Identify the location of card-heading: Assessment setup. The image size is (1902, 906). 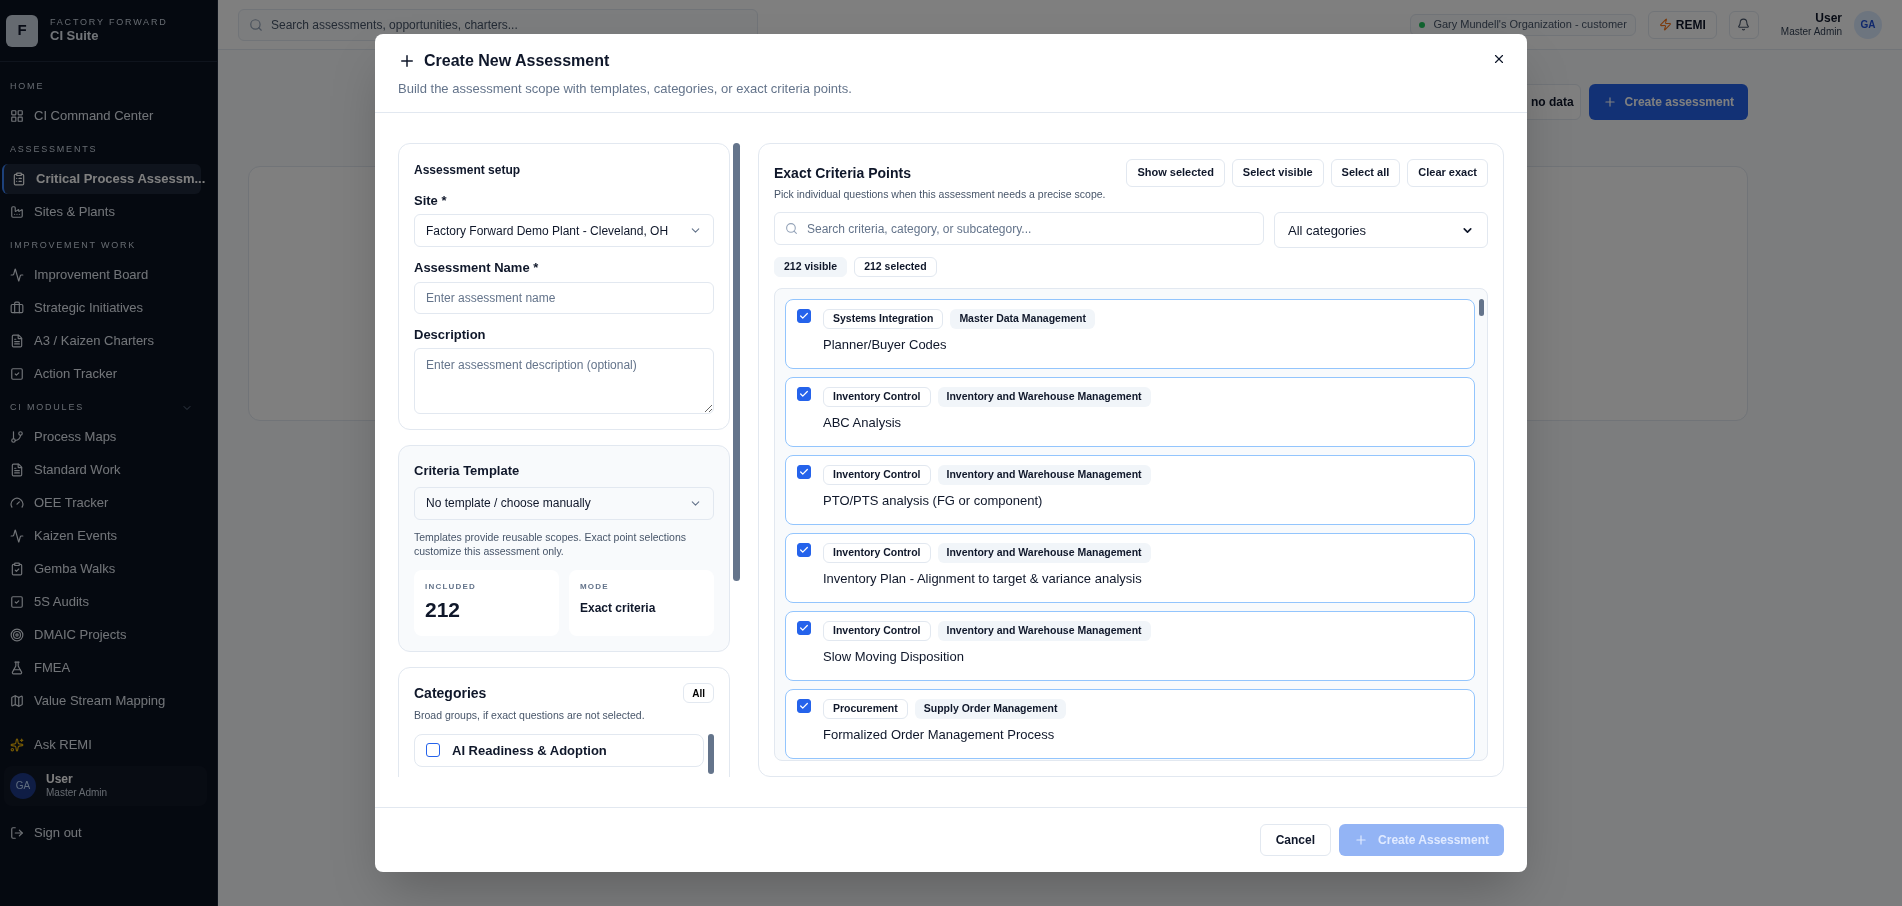
(468, 170).